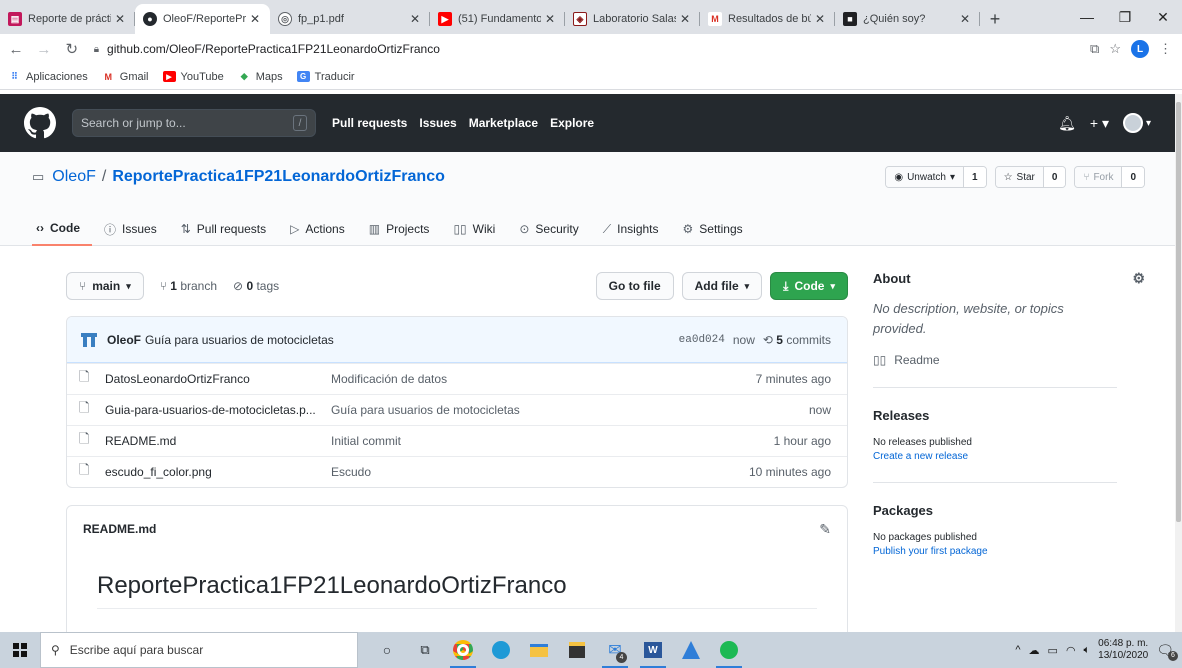 The width and height of the screenshot is (1182, 668). Describe the element at coordinates (552, 441) in the screenshot. I see `file-commit-message: Initial commit` at that location.